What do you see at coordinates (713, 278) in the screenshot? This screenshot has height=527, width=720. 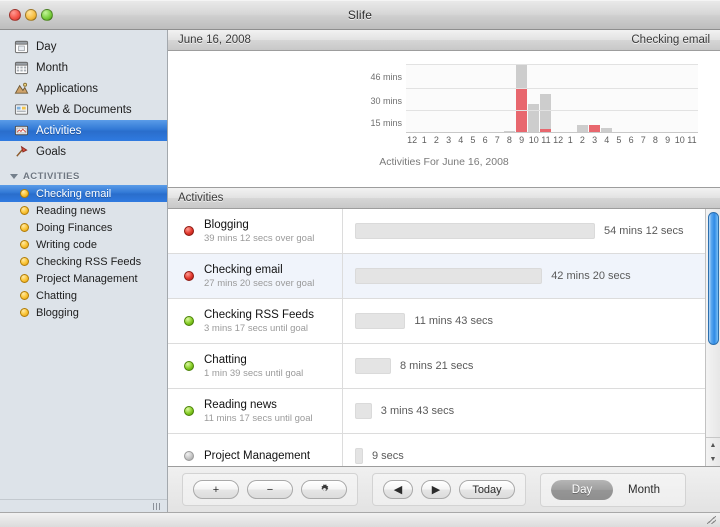 I see `scrollbar-thumb` at bounding box center [713, 278].